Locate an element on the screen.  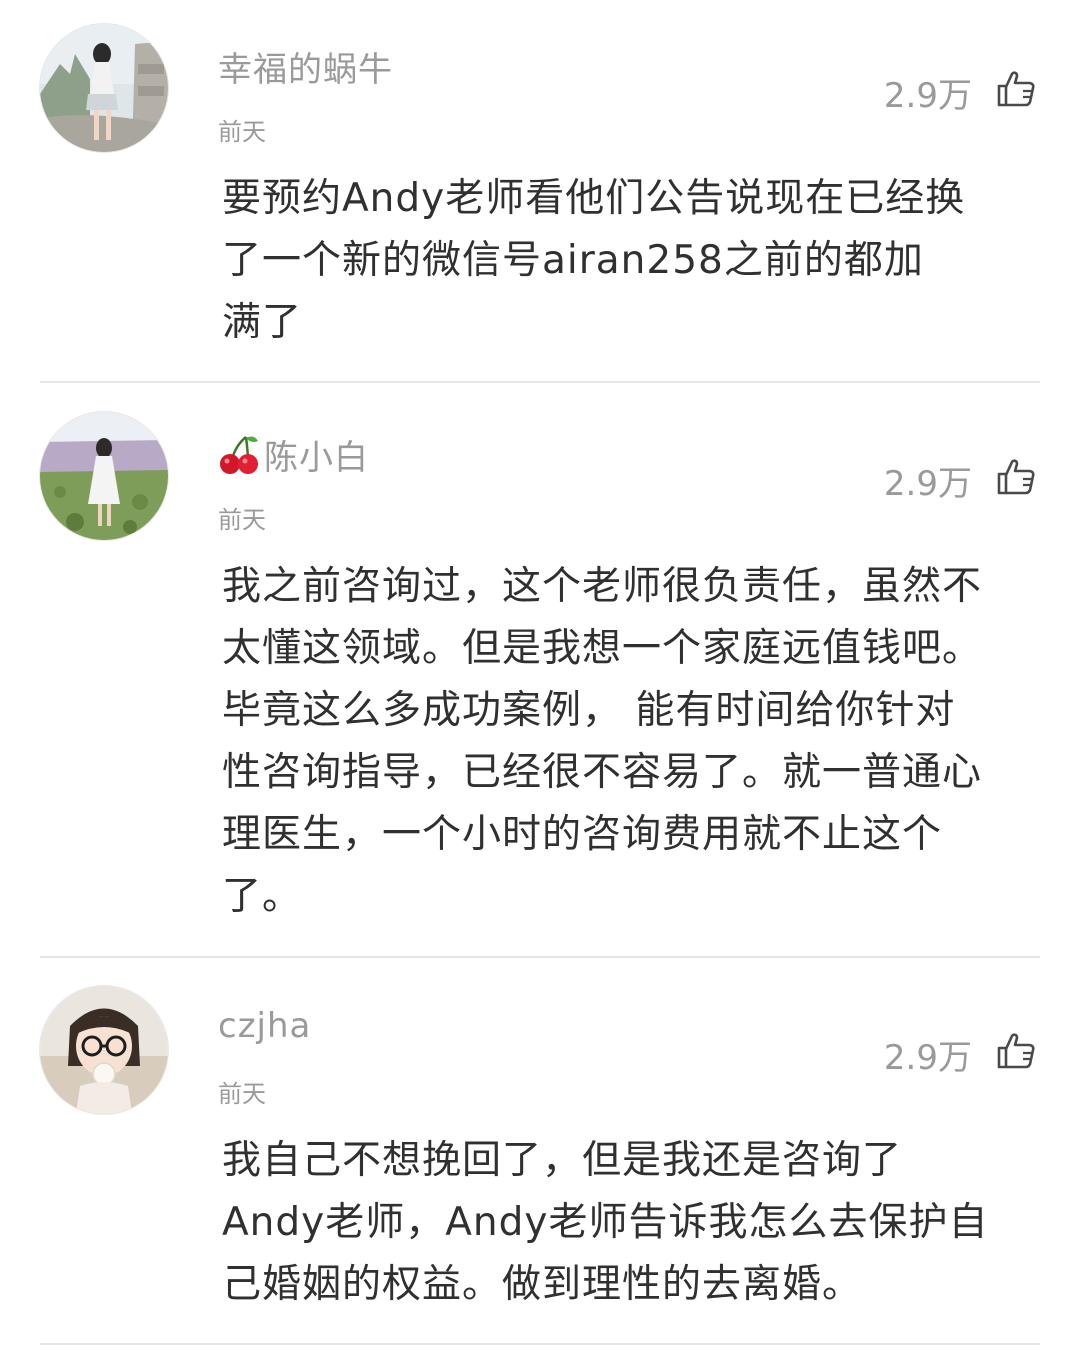
content-line: 己婚姻的权益。做到理性的去离婚。 is located at coordinates (542, 1284).